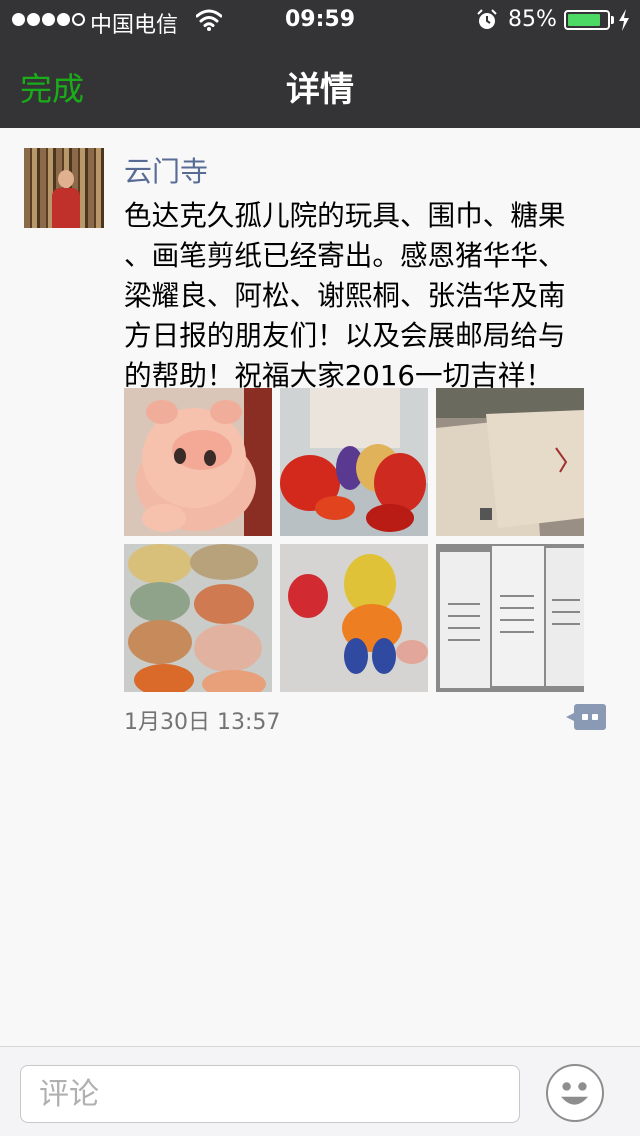 This screenshot has height=1136, width=640. Describe the element at coordinates (584, 20) in the screenshot. I see `battery-level` at that location.